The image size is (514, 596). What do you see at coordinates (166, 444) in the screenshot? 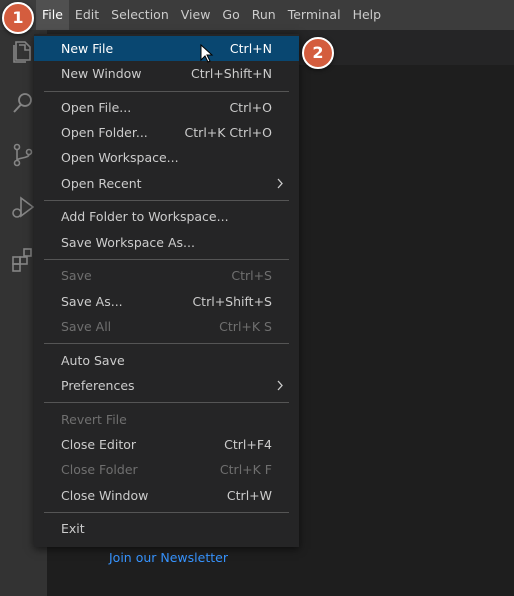
I see `menu-item-close-editor: Close Editor Ctrl+F4` at bounding box center [166, 444].